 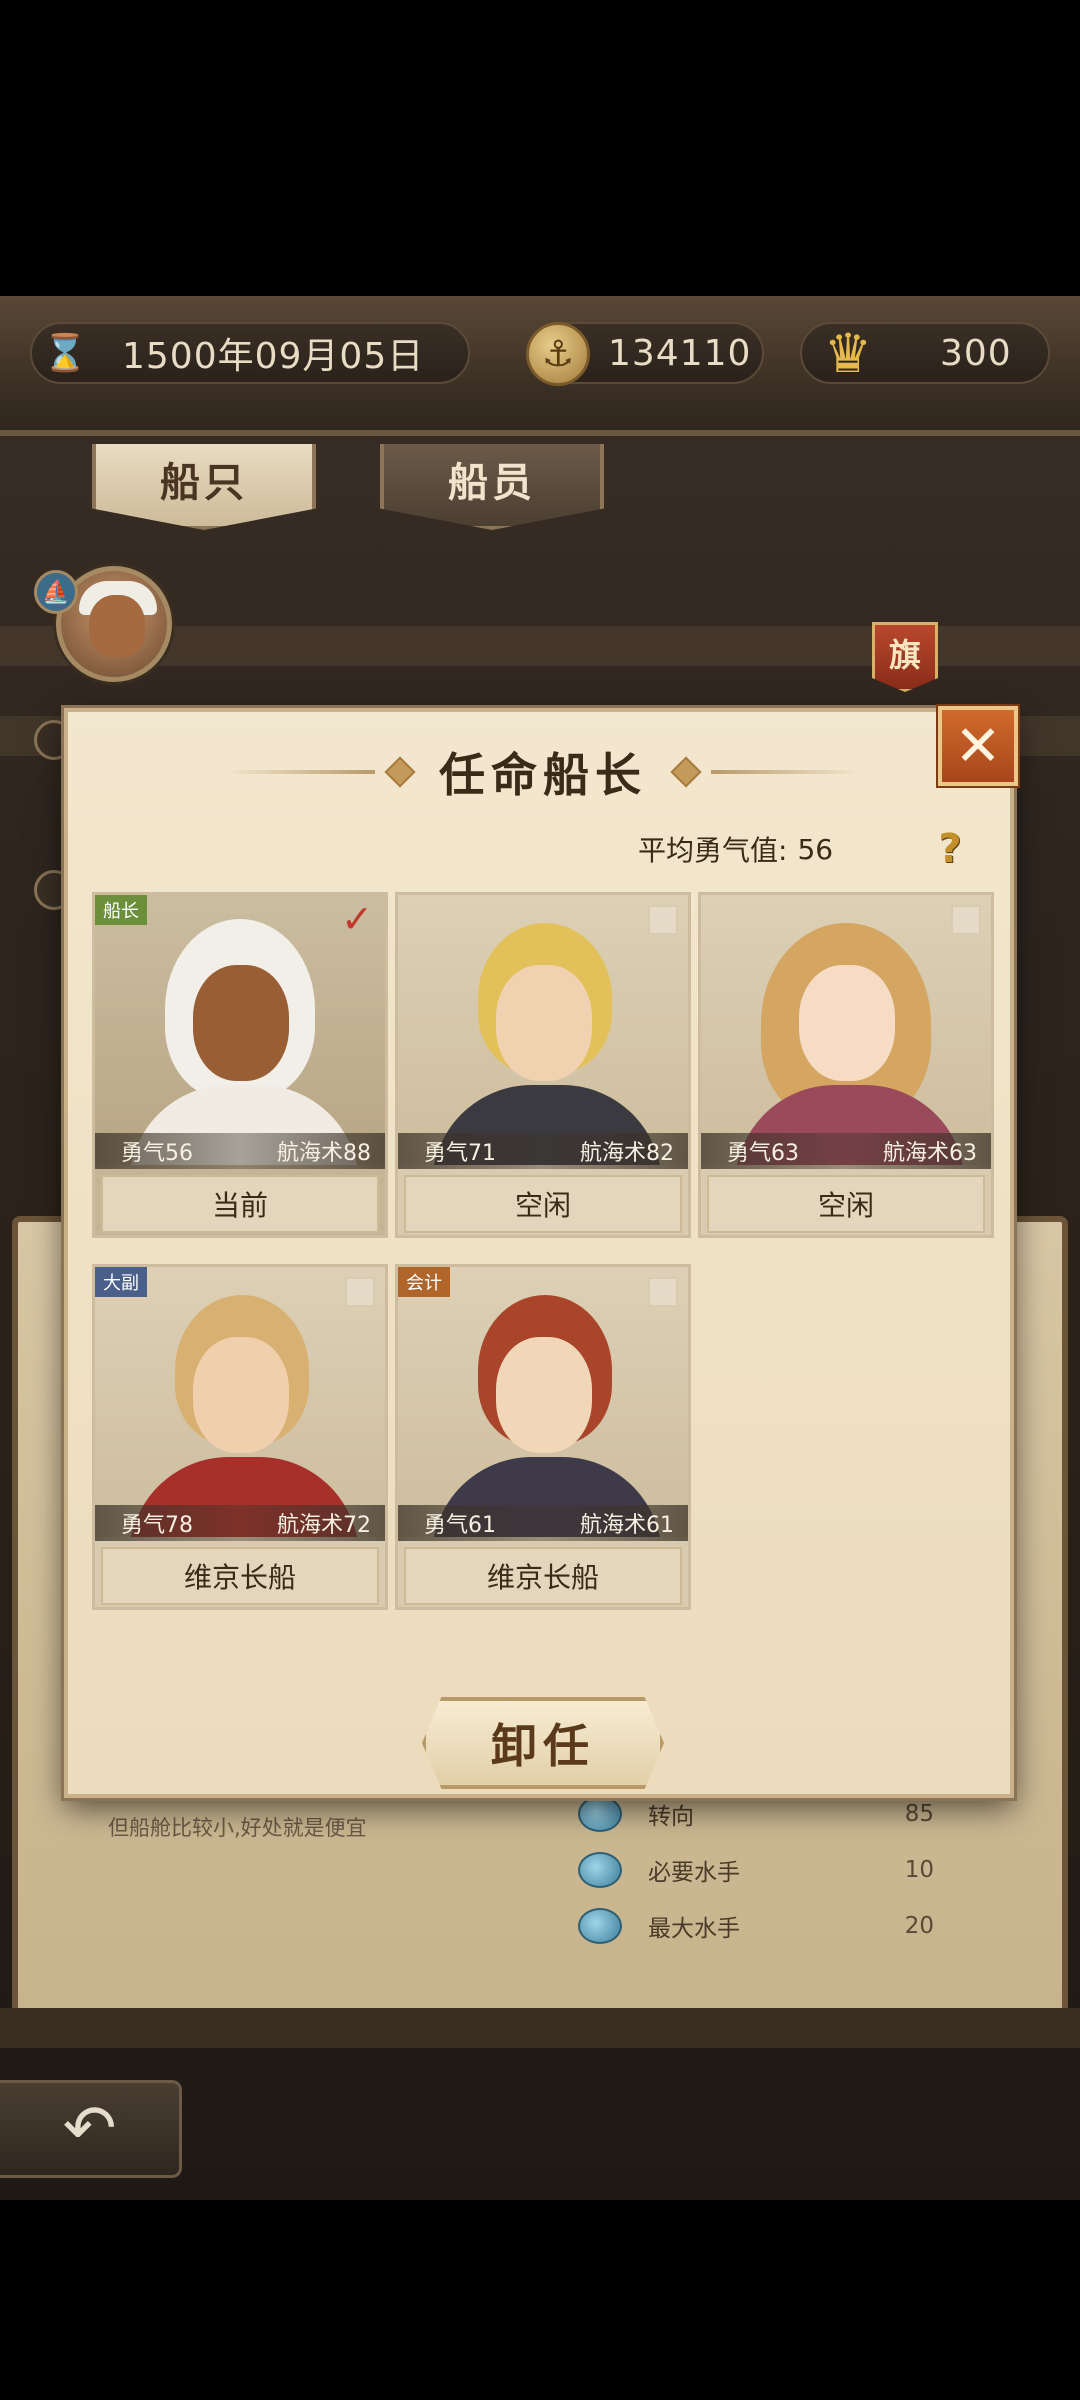 I want to click on date-display: ⌛ 1500年09月05日, so click(x=250, y=353).